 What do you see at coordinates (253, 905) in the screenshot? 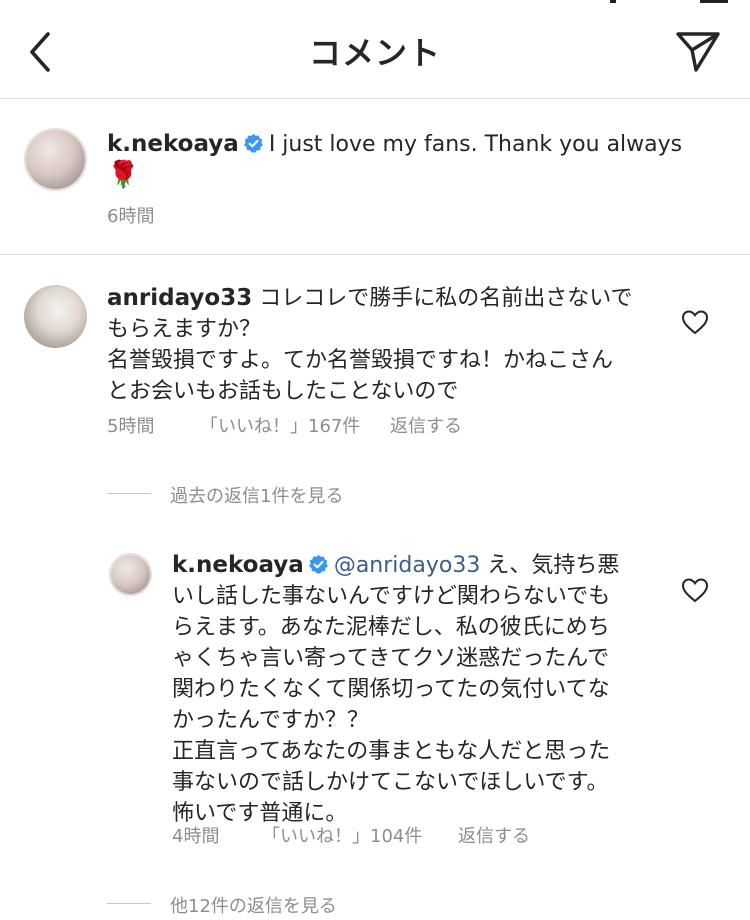
I see `view-more-replies-button: 他12件の返信を見る` at bounding box center [253, 905].